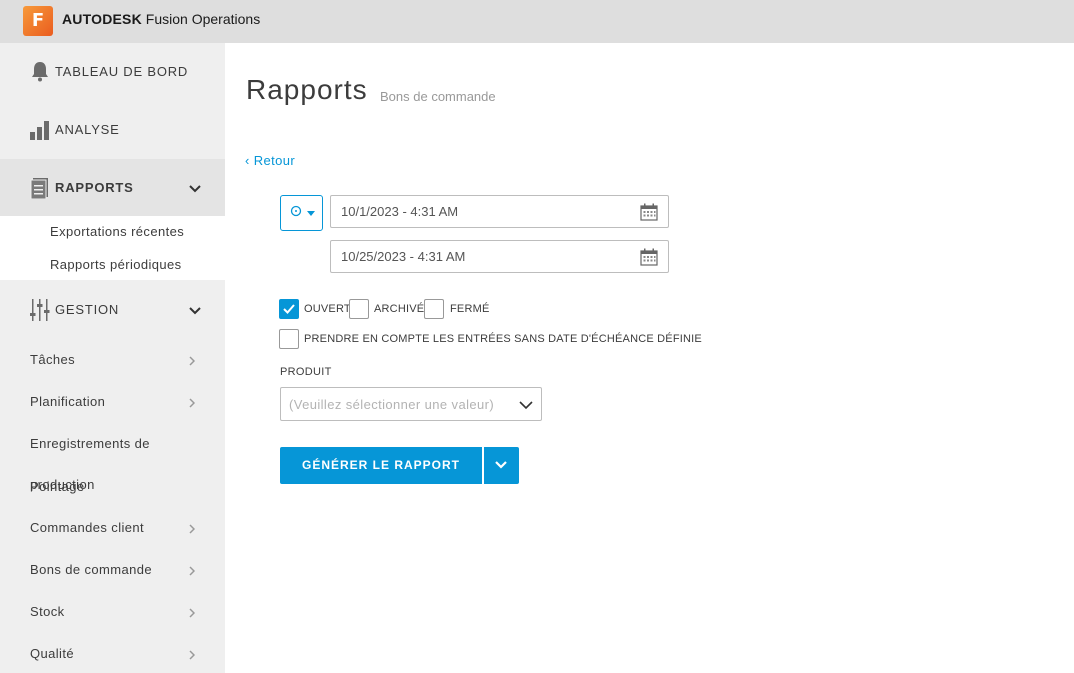  What do you see at coordinates (296, 211) in the screenshot?
I see `clock-icon` at bounding box center [296, 211].